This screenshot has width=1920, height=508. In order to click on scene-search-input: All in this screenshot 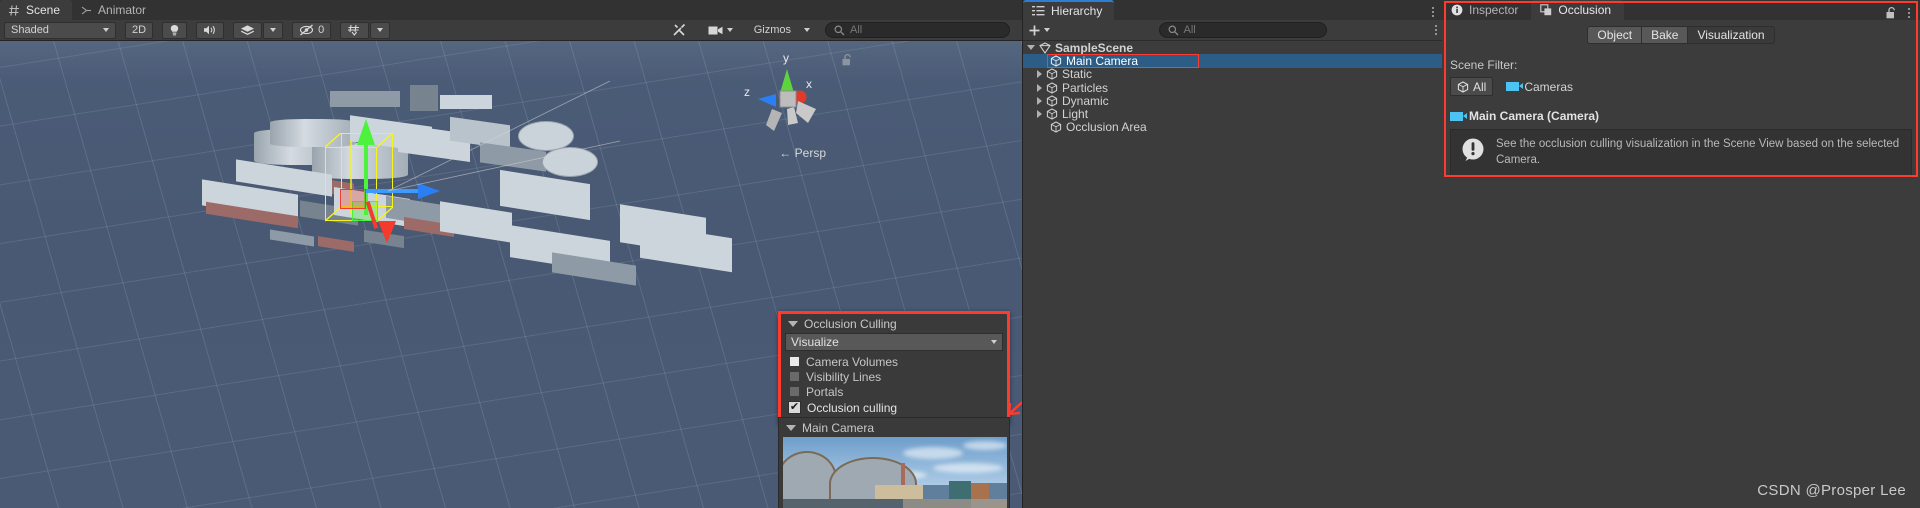, I will do `click(917, 30)`.